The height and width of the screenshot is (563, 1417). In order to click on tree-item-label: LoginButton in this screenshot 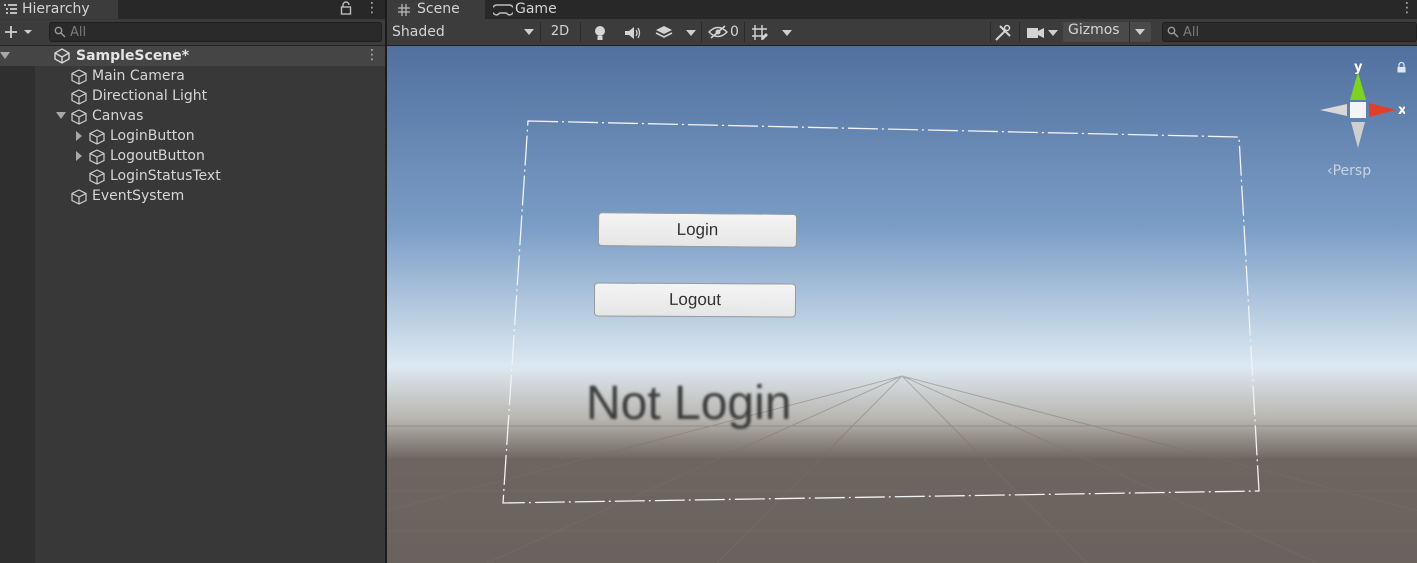, I will do `click(152, 136)`.